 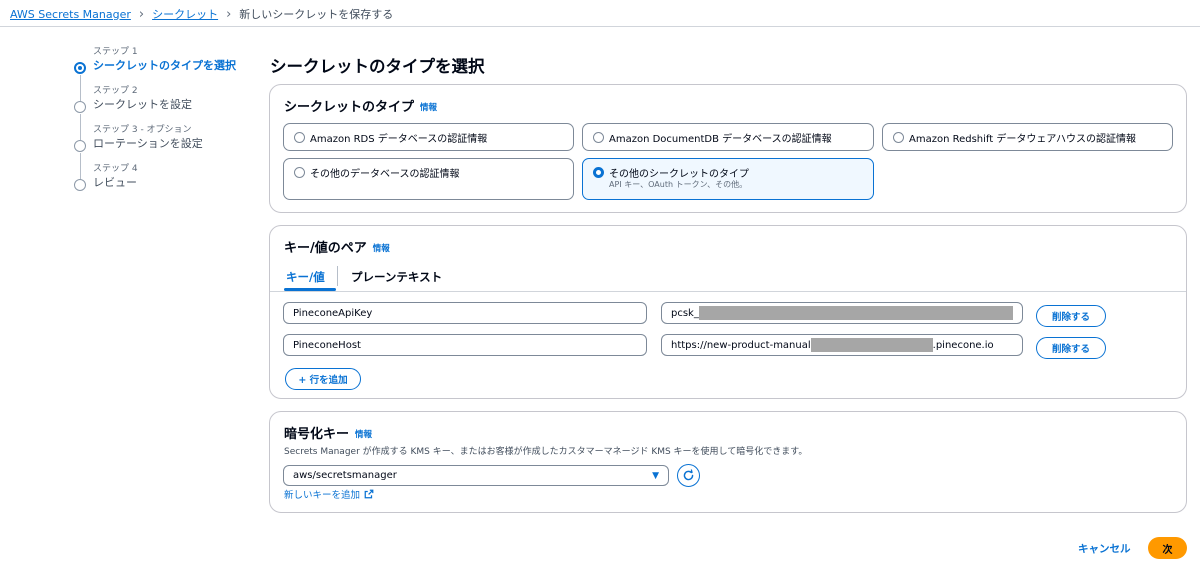 I want to click on refresh-glyph, so click(x=688, y=475).